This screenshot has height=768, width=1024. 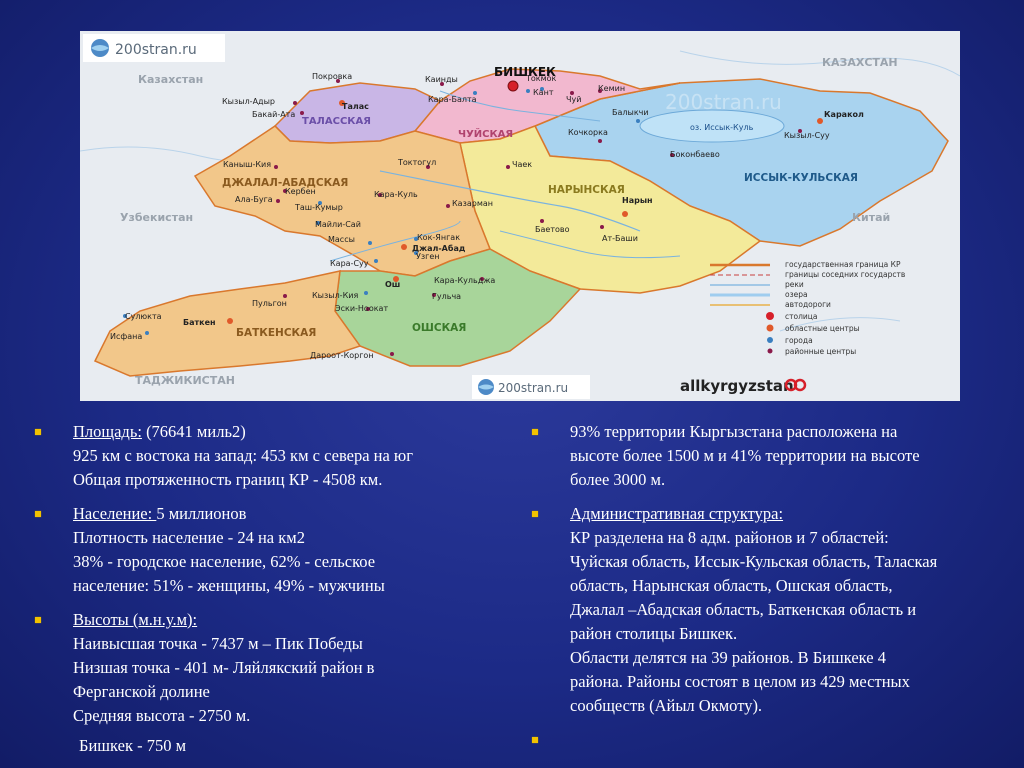 I want to click on empty-item, so click(x=770, y=740).